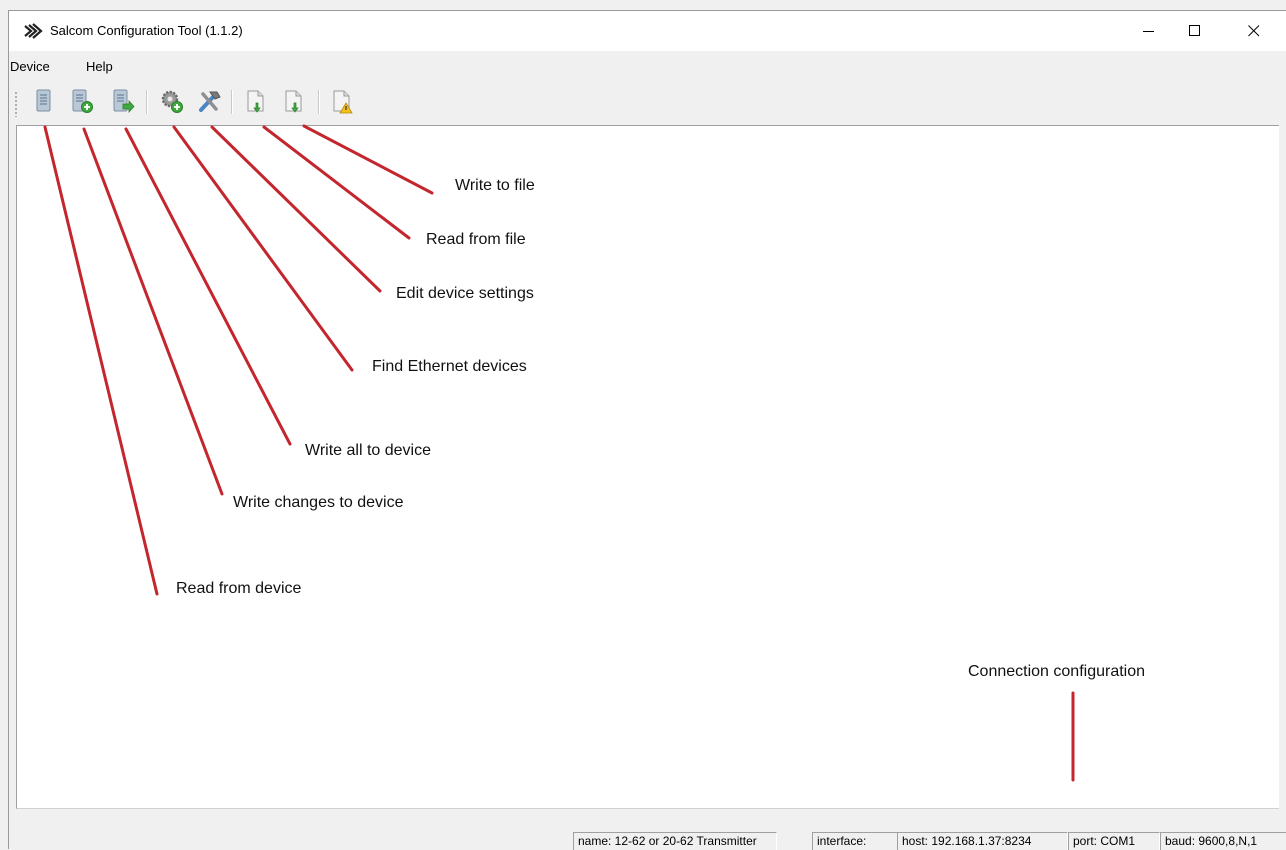 The image size is (1286, 850). What do you see at coordinates (1114, 841) in the screenshot?
I see `status-port: port: COM1` at bounding box center [1114, 841].